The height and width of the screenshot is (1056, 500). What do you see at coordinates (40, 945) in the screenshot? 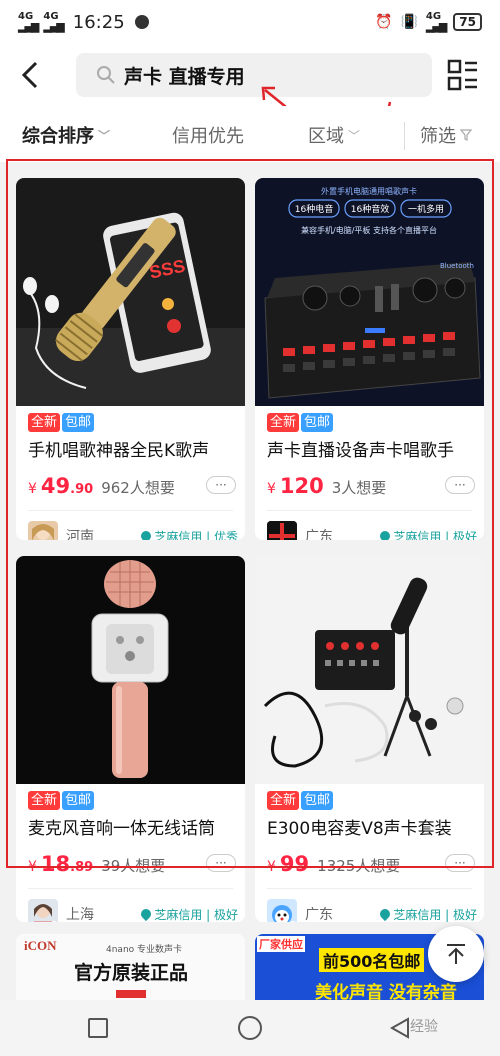
I see `brand-logo: iCON` at bounding box center [40, 945].